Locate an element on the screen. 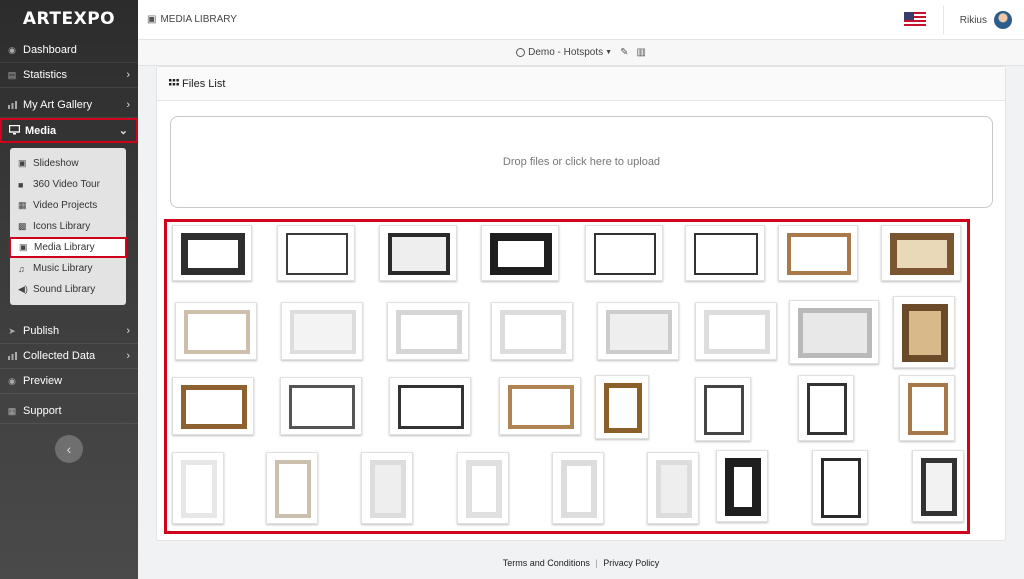  sidebar-item-label: Media is located at coordinates (41, 130).